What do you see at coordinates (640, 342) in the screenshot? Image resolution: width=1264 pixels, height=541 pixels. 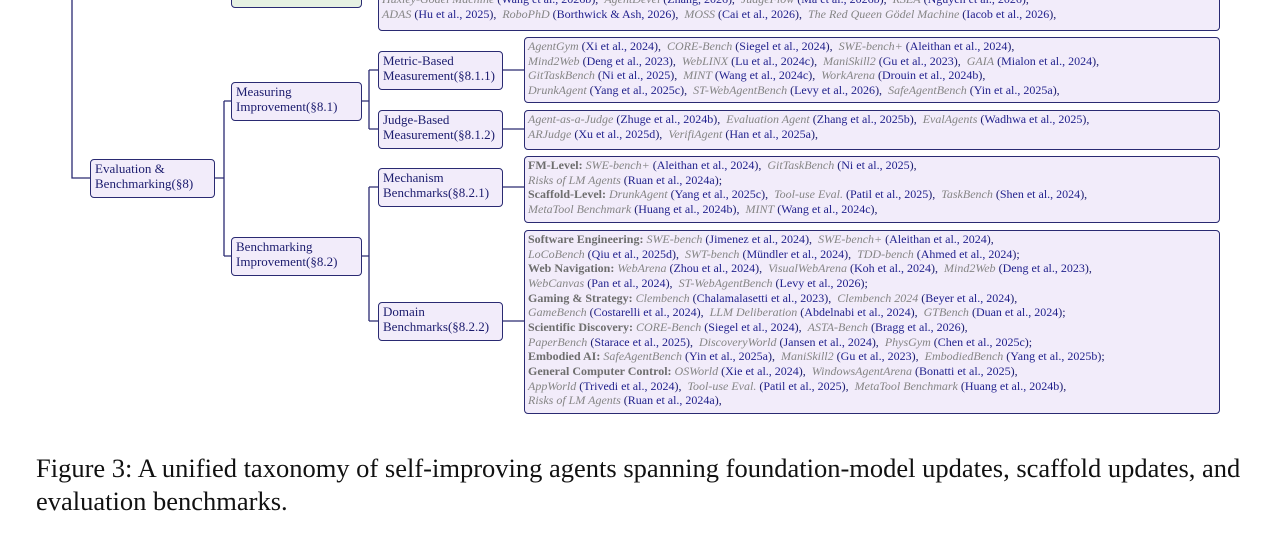 I see `citation-link: Starace et al., 2025` at bounding box center [640, 342].